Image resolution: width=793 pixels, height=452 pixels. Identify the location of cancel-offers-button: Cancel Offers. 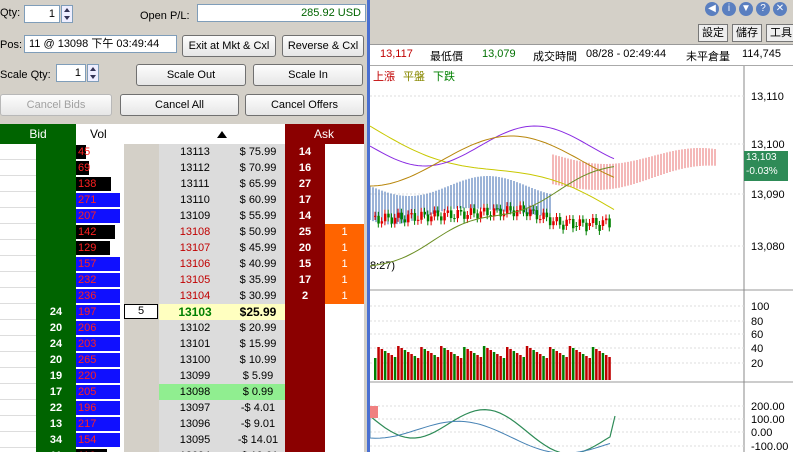
(304, 105).